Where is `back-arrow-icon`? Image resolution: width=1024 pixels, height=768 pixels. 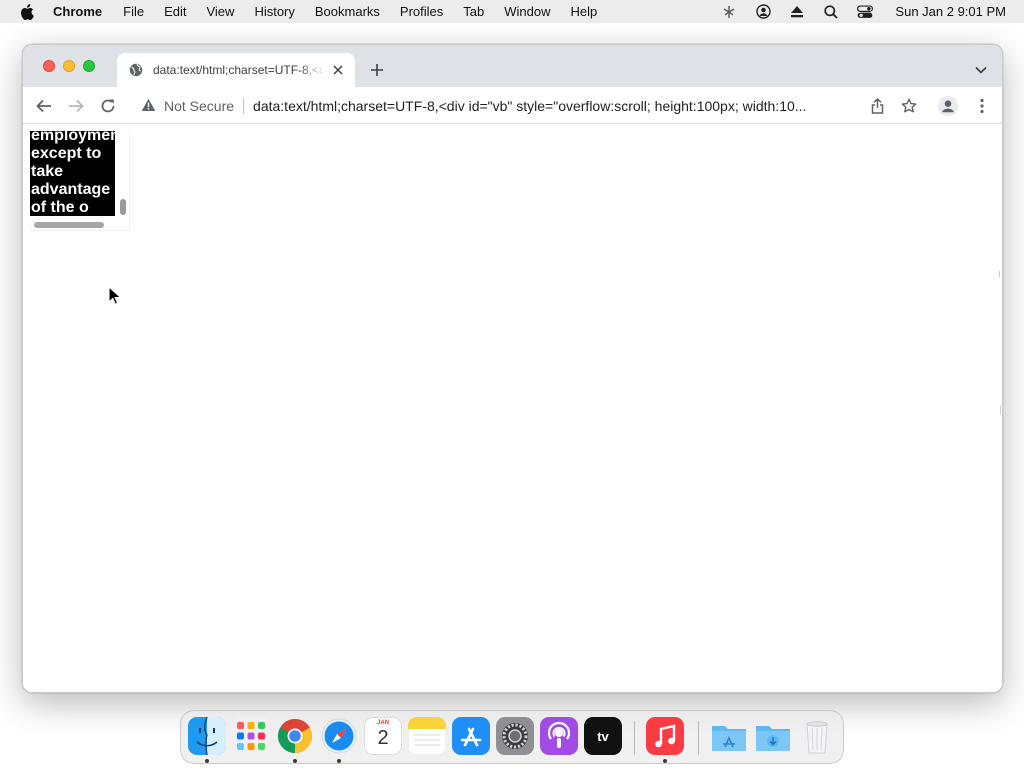 back-arrow-icon is located at coordinates (44, 106).